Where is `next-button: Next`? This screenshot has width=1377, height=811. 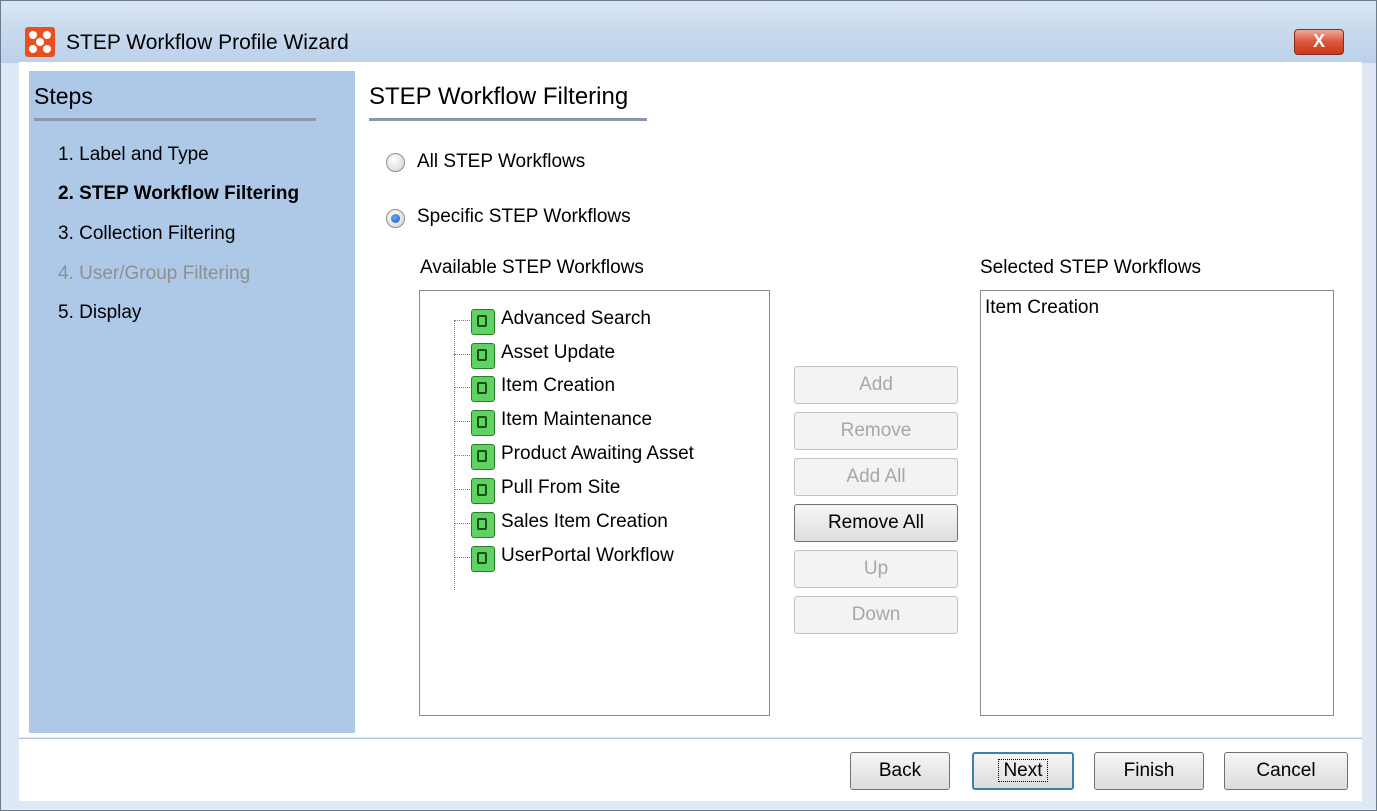
next-button: Next is located at coordinates (1023, 771).